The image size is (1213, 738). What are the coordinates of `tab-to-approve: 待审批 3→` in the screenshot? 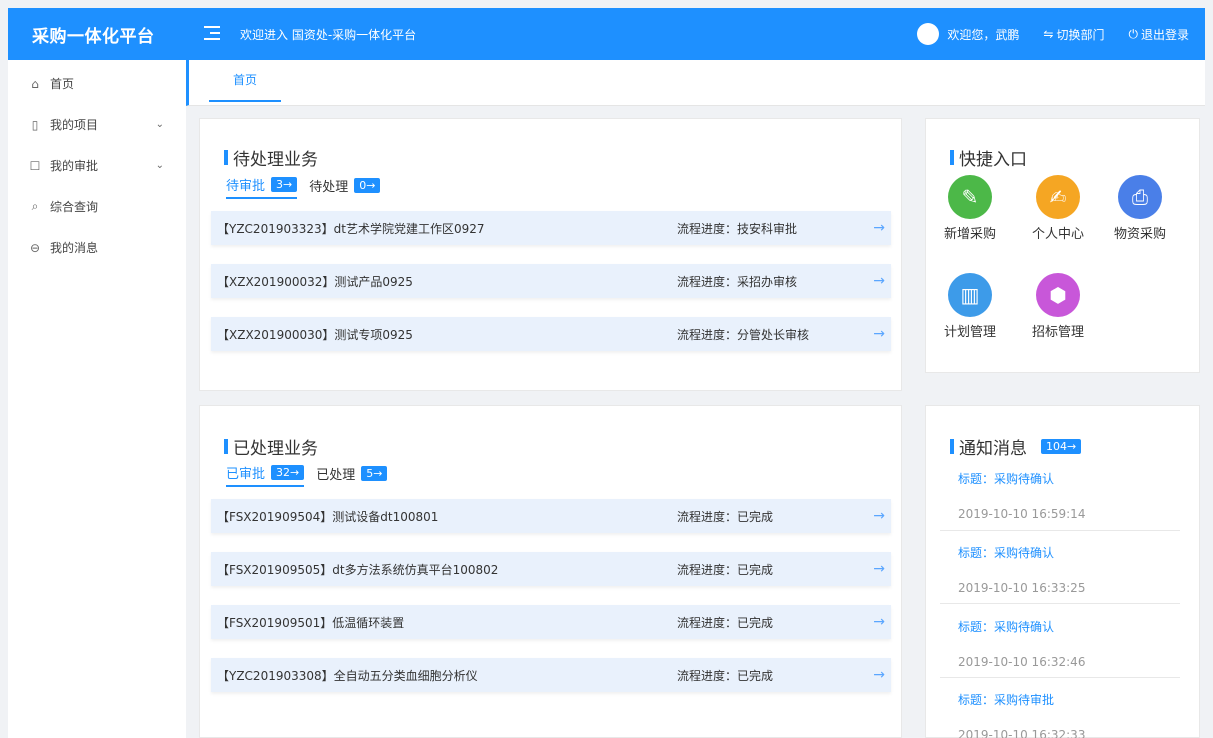 It's located at (262, 187).